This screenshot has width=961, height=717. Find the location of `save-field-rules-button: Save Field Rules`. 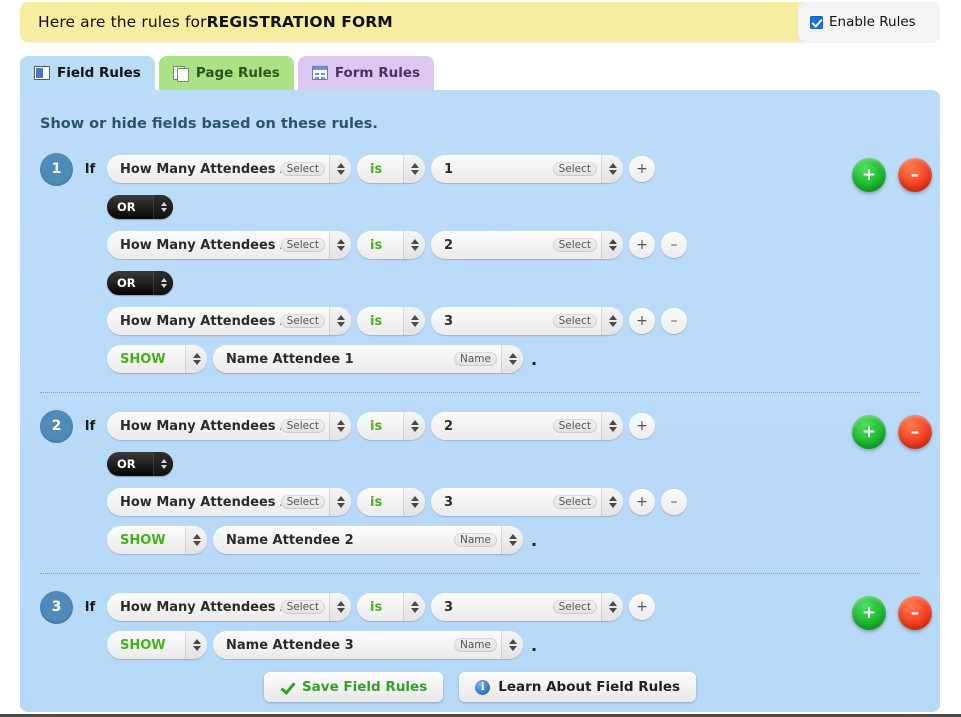

save-field-rules-button: Save Field Rules is located at coordinates (353, 687).